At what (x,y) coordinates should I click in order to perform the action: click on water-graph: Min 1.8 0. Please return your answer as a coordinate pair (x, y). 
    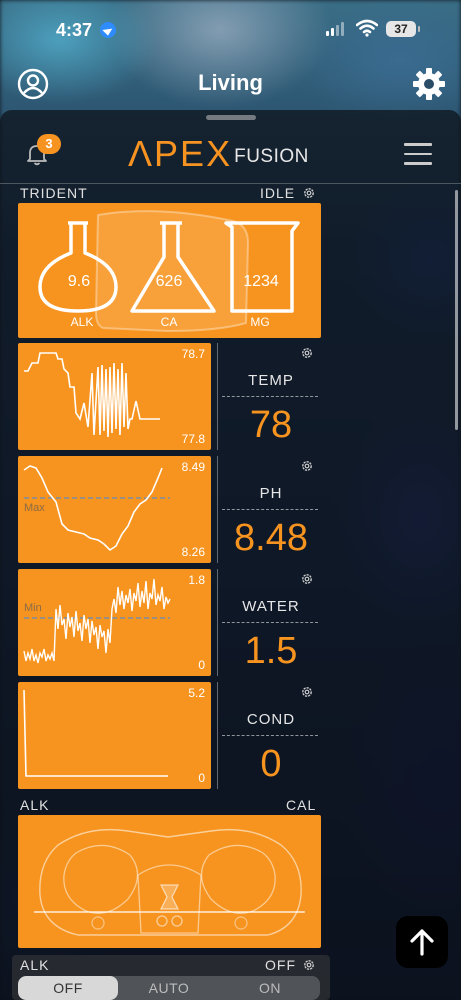
    Looking at the image, I should click on (114, 622).